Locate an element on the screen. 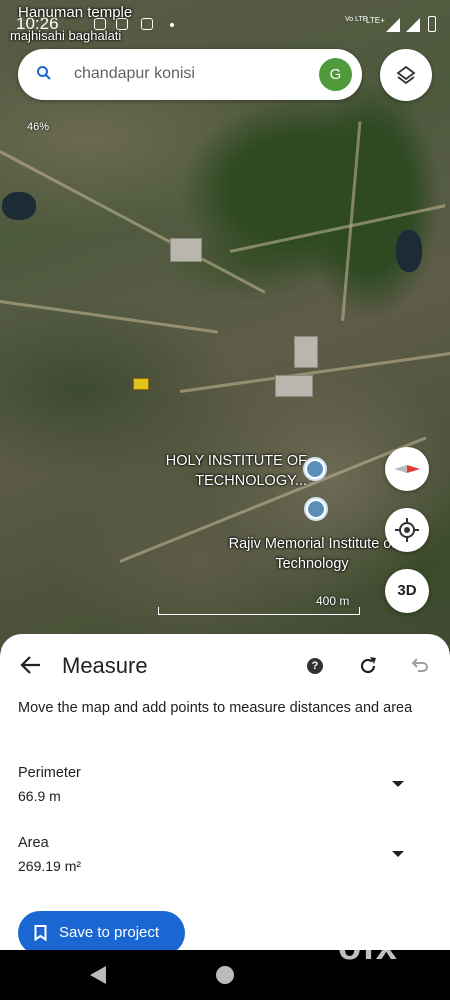  my-location-icon is located at coordinates (407, 530).